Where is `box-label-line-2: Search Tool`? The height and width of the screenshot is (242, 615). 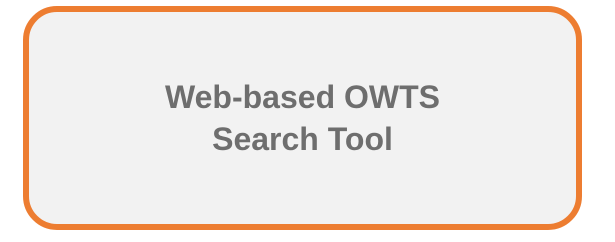
box-label-line-2: Search Tool is located at coordinates (302, 139).